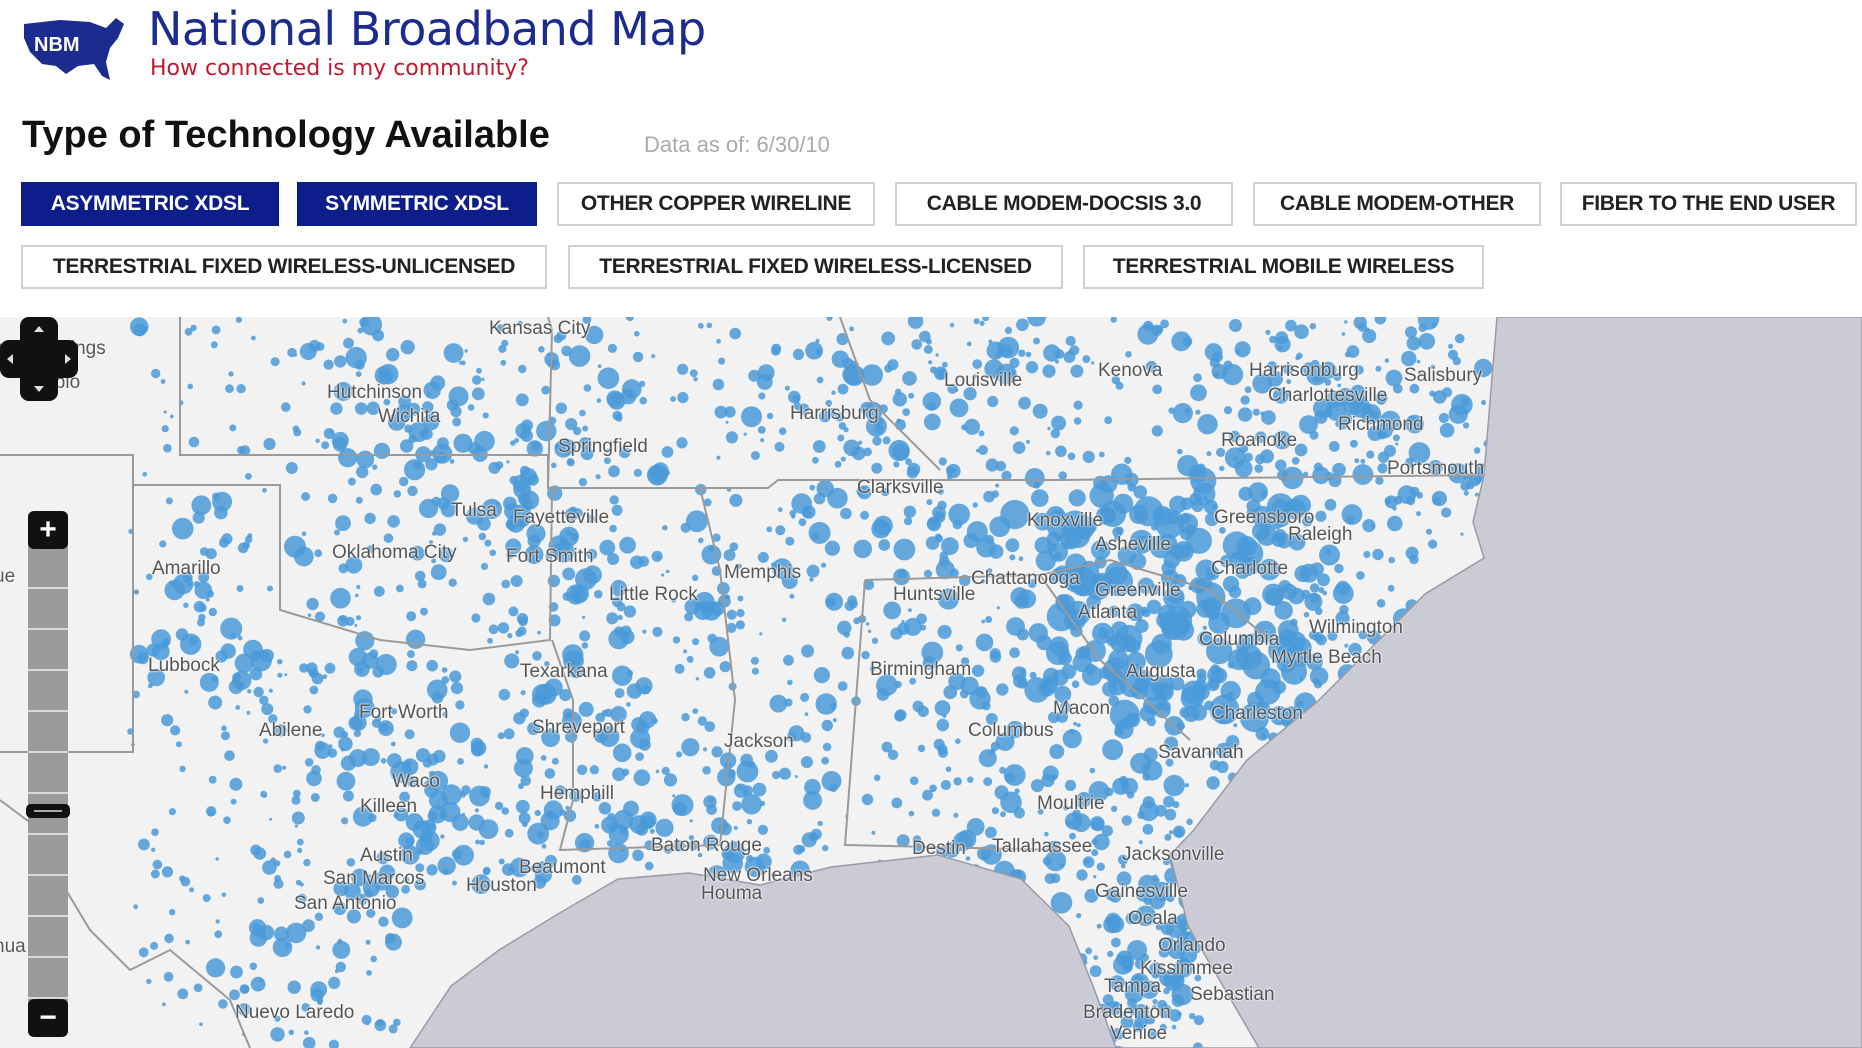 Image resolution: width=1862 pixels, height=1048 pixels. I want to click on tech-button-asymmetric-xdsl: ASYMMETRIC XDSL, so click(150, 204).